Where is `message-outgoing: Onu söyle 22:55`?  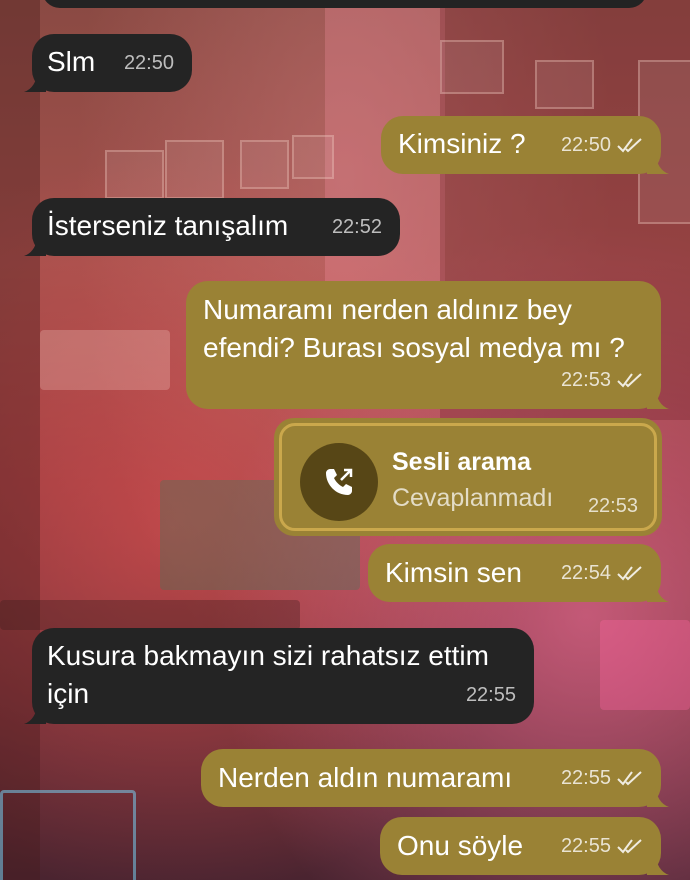 message-outgoing: Onu söyle 22:55 is located at coordinates (524, 846).